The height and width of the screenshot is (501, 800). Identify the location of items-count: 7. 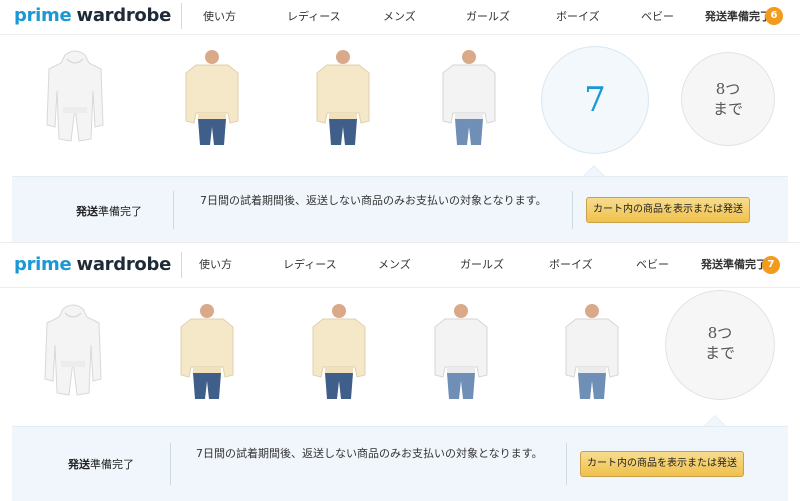
(595, 100).